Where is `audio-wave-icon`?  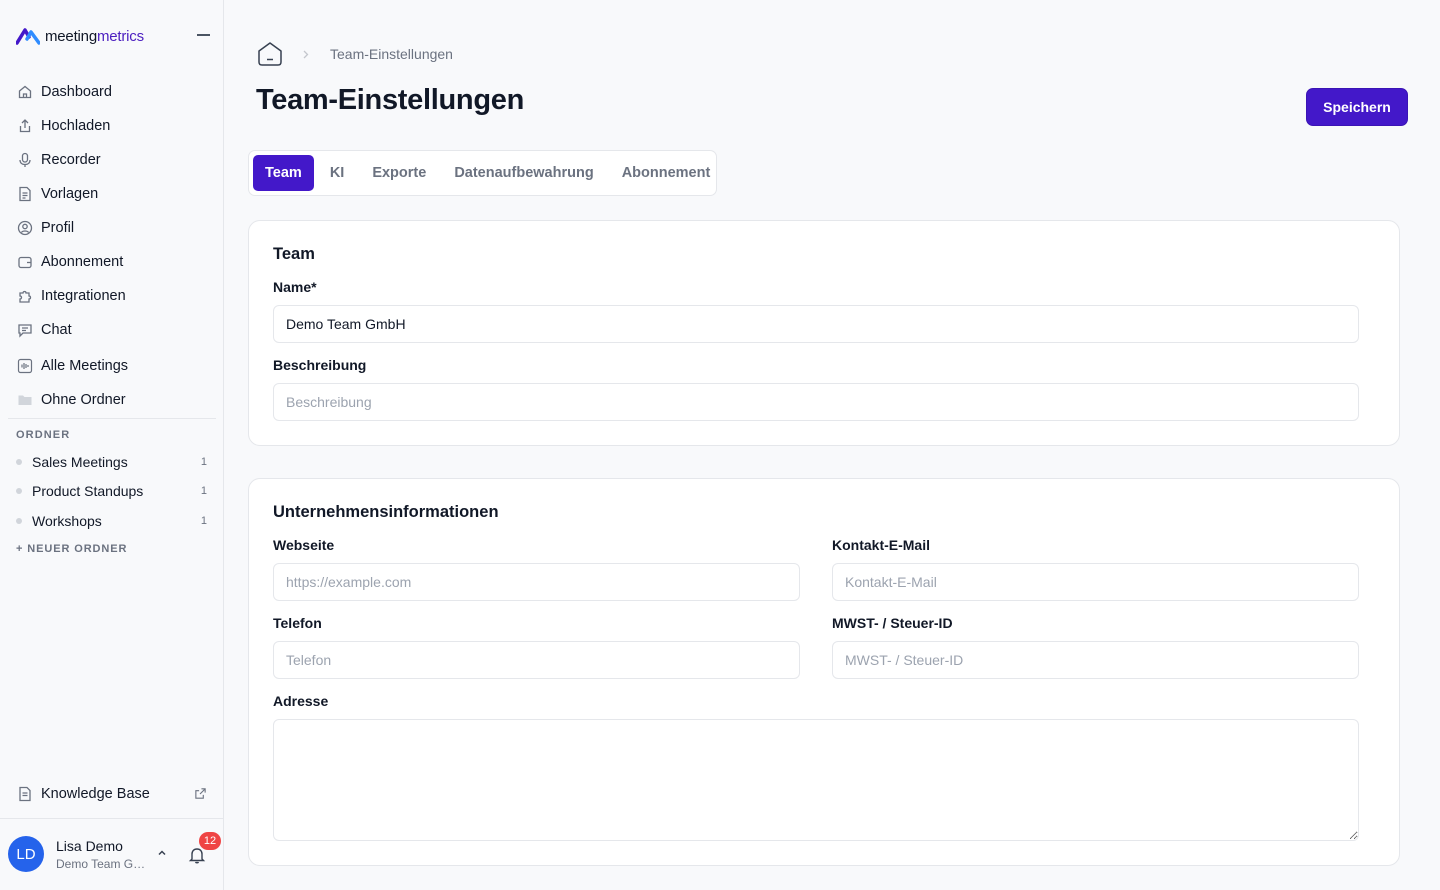 audio-wave-icon is located at coordinates (24, 366).